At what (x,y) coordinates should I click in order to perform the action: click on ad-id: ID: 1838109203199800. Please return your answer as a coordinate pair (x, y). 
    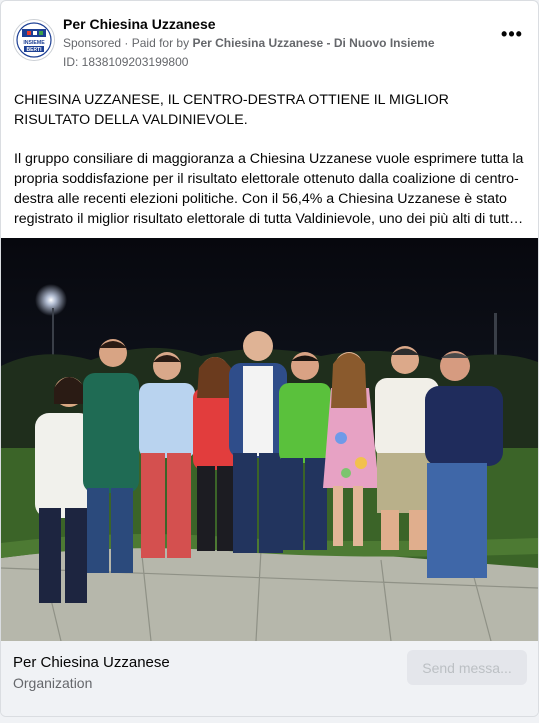
    Looking at the image, I should click on (126, 62).